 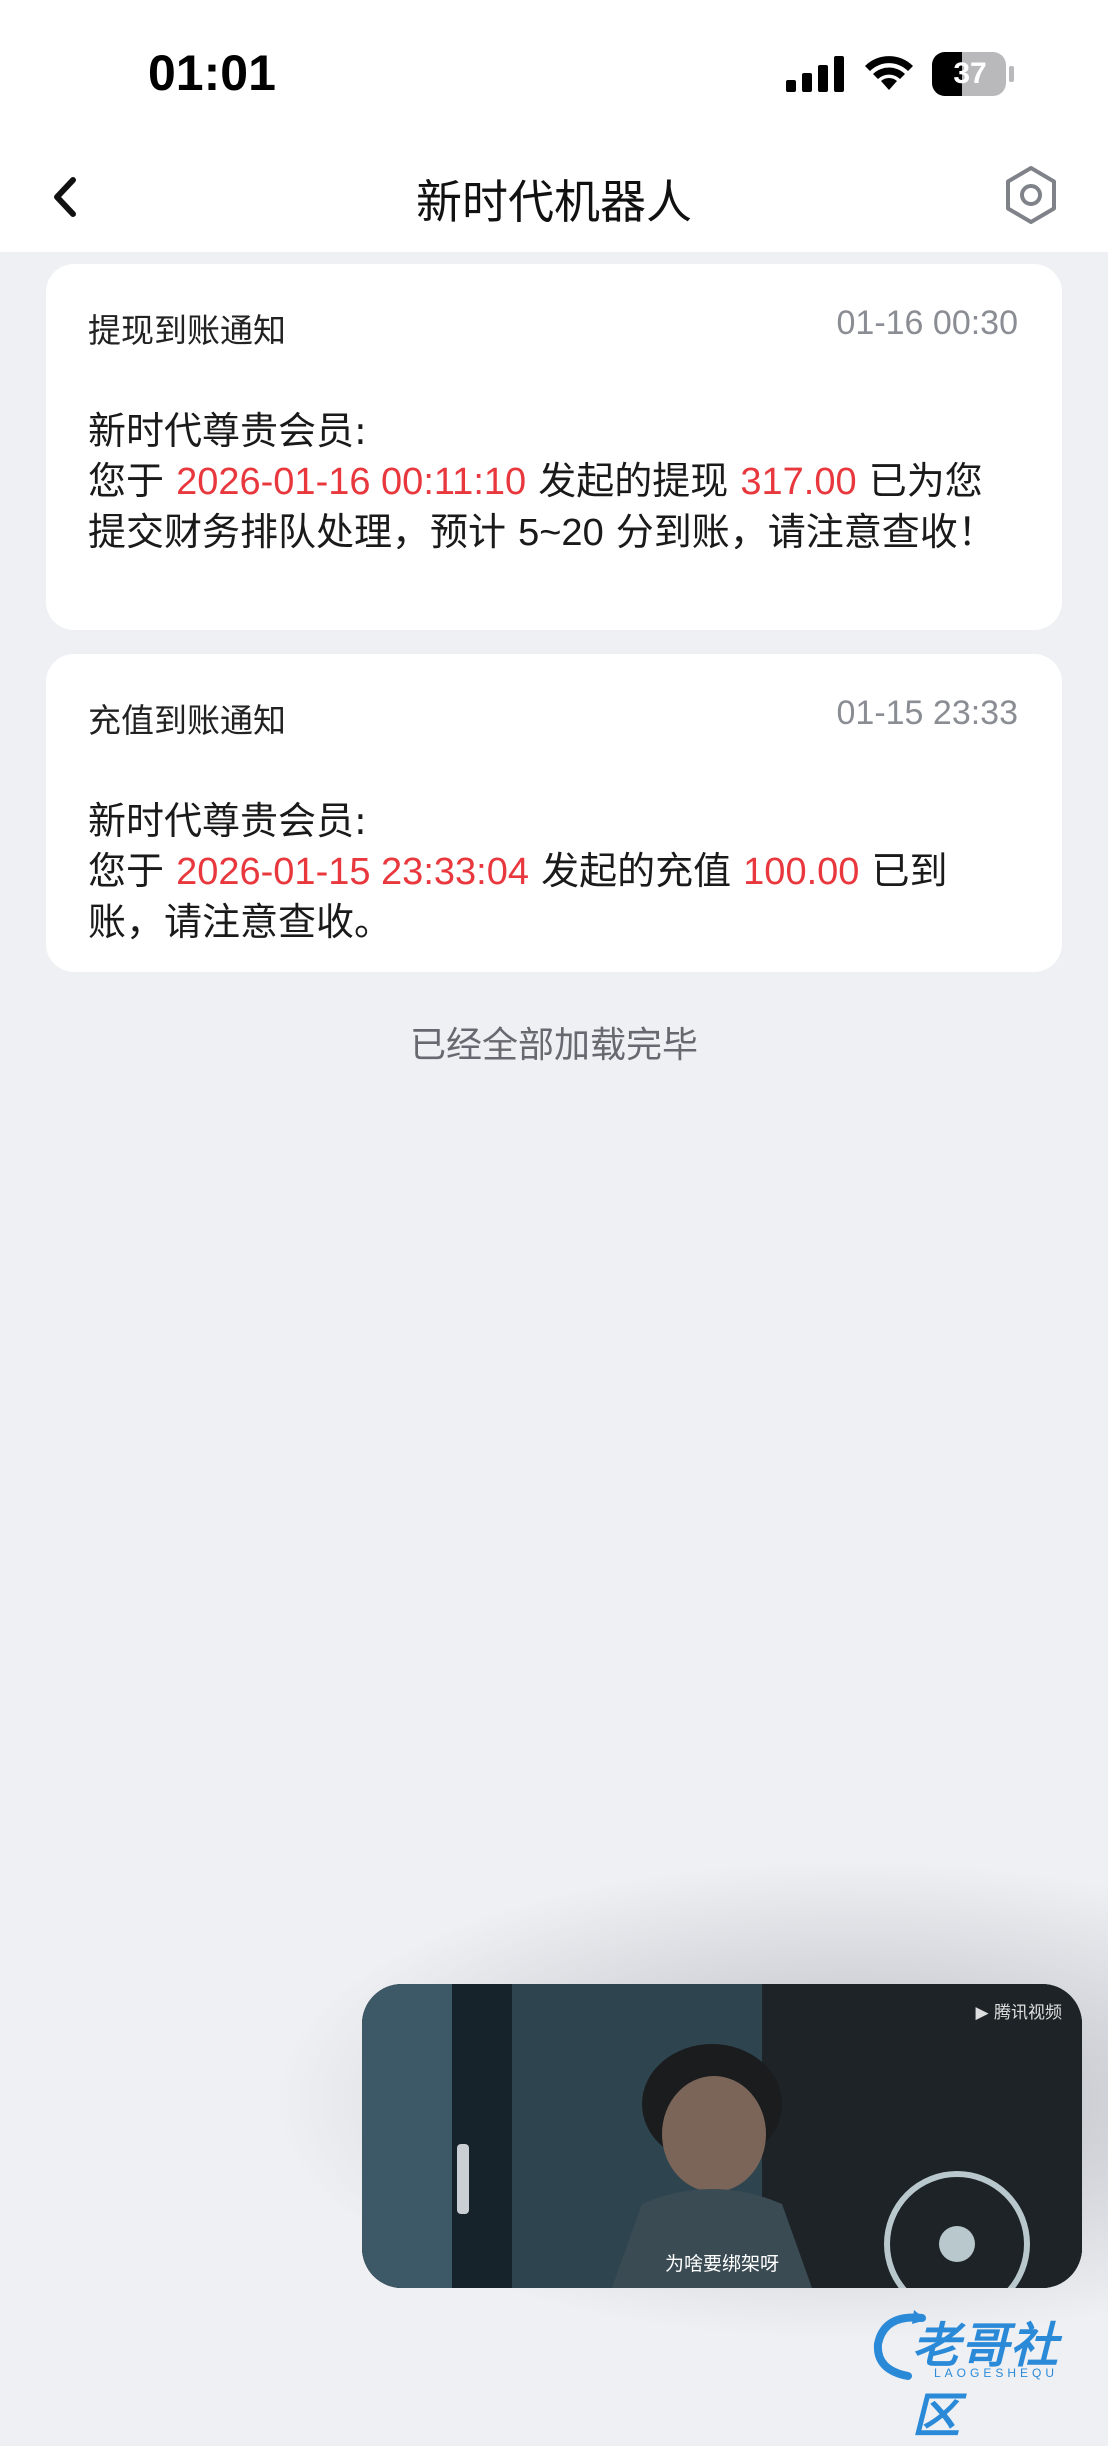 I want to click on message-time: 01-15 23:33, so click(x=927, y=713).